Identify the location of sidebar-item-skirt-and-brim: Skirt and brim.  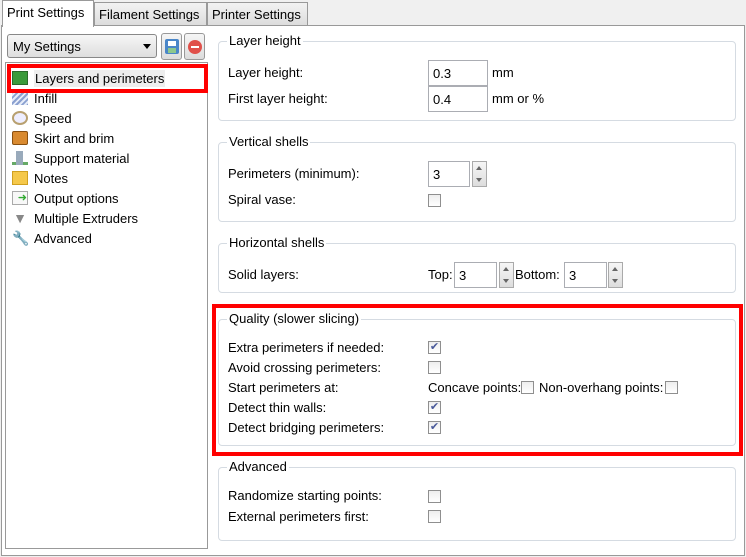
(63, 138).